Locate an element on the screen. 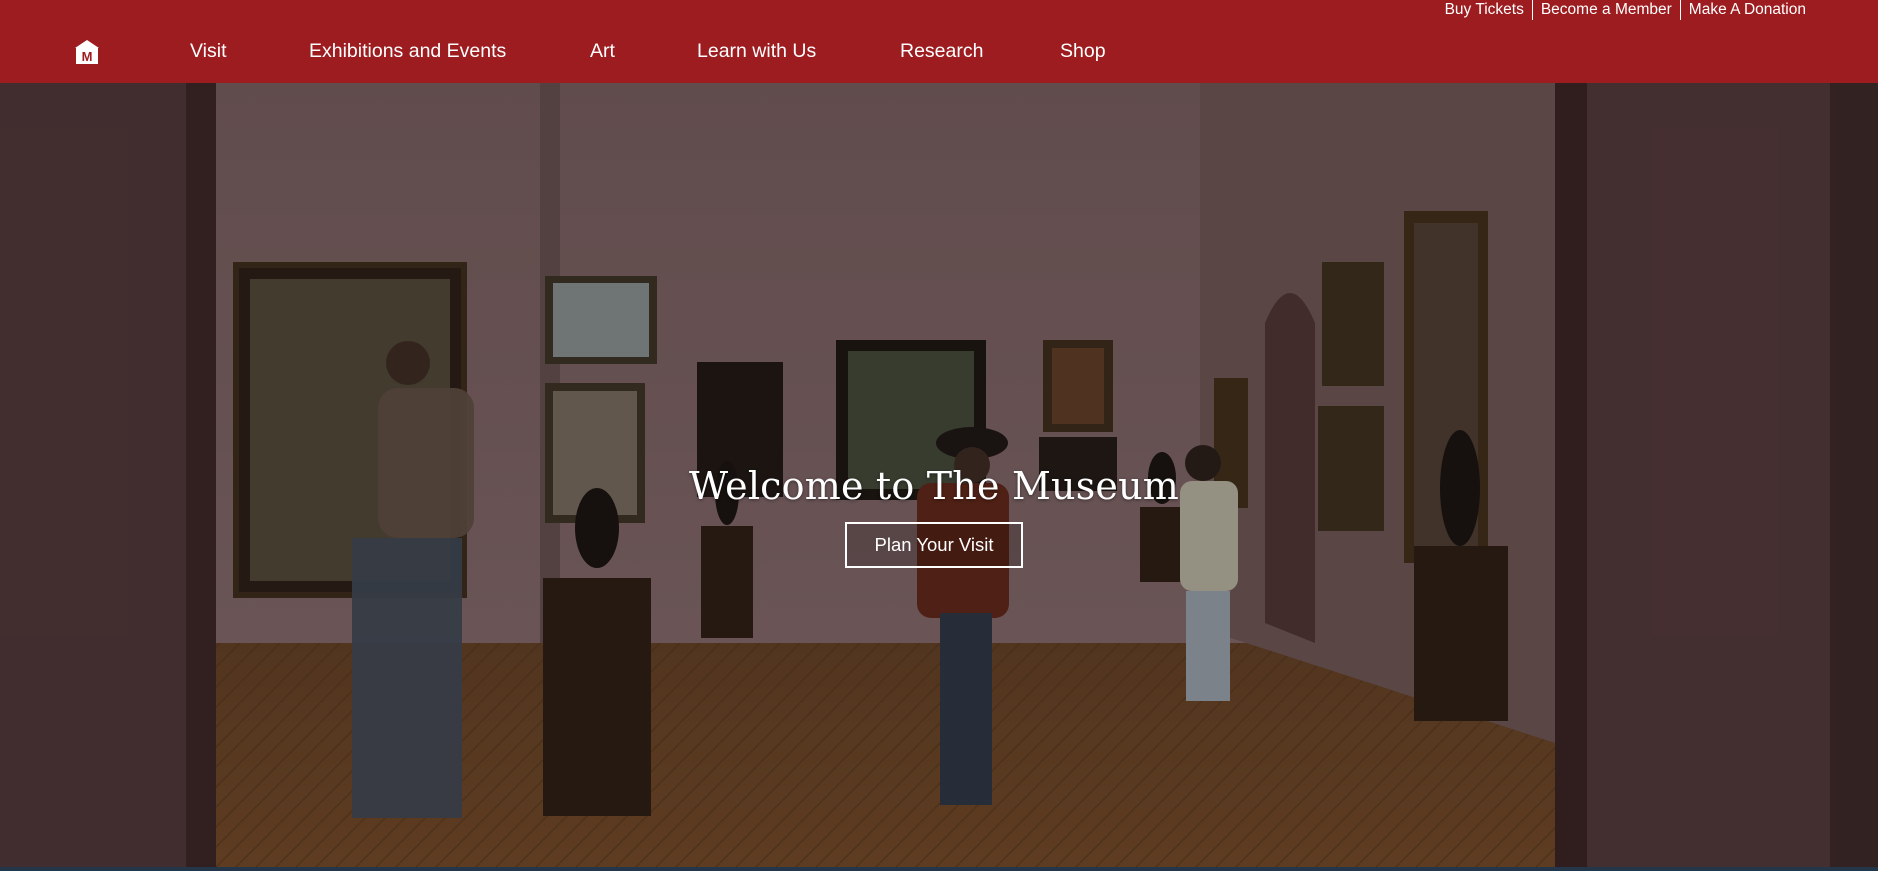 This screenshot has height=871, width=1878. page-bottom-edge is located at coordinates (939, 869).